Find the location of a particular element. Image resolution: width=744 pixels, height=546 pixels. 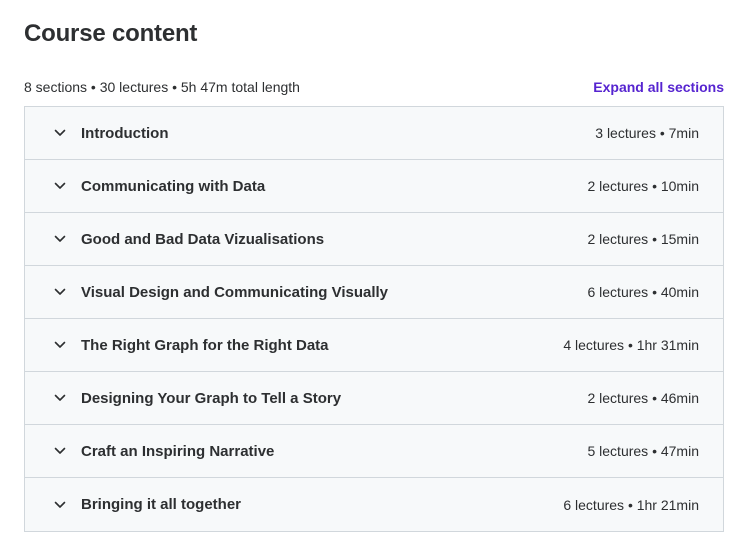

section-title: The Right Graph for the Right Data is located at coordinates (205, 345).